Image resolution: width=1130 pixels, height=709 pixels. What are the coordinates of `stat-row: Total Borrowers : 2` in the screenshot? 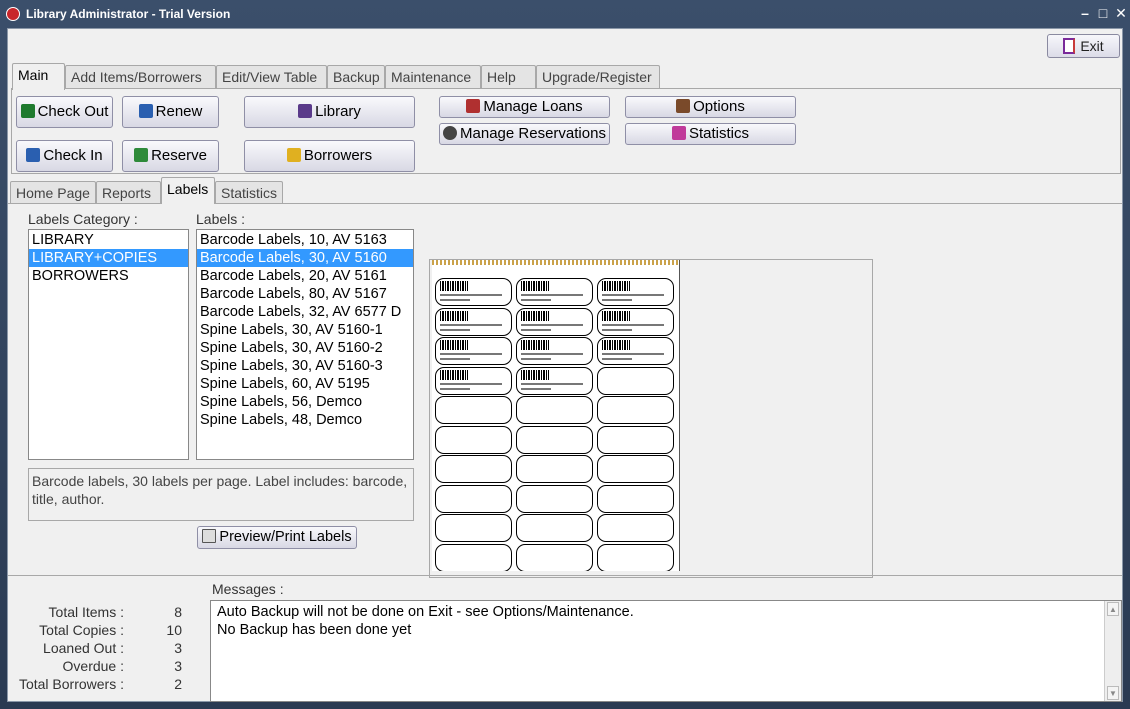 It's located at (108, 685).